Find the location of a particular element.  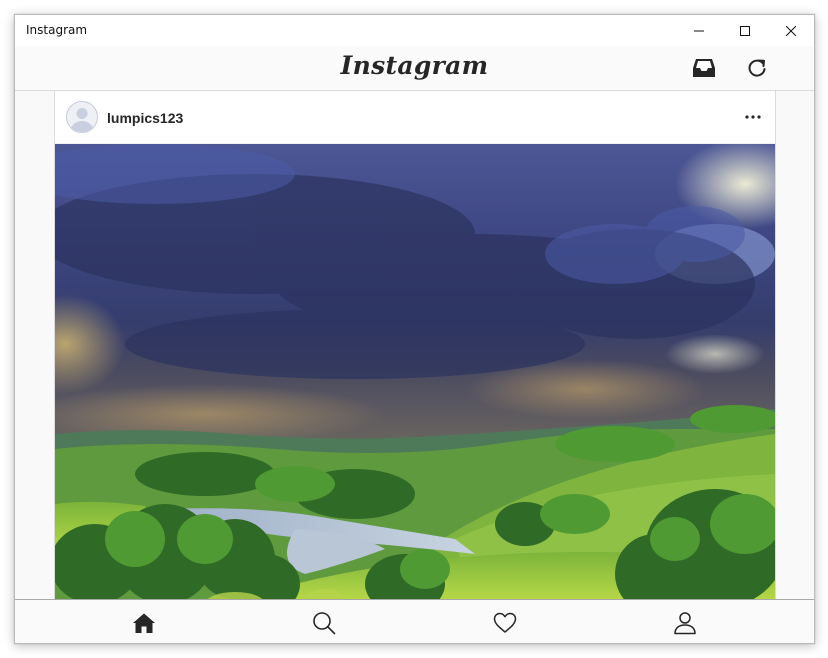

post-header: lumpics123 is located at coordinates (415, 117).